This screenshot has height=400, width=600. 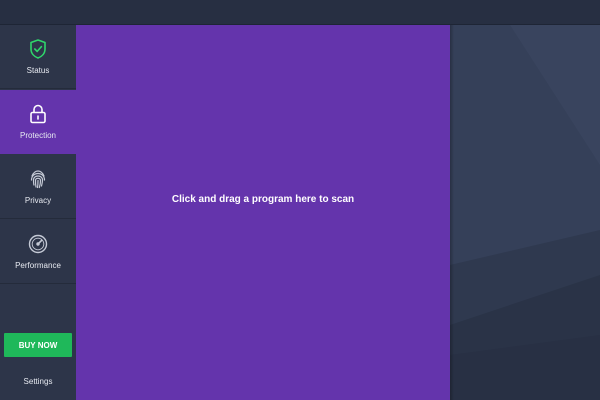 I want to click on settings-link: Settings, so click(x=38, y=381).